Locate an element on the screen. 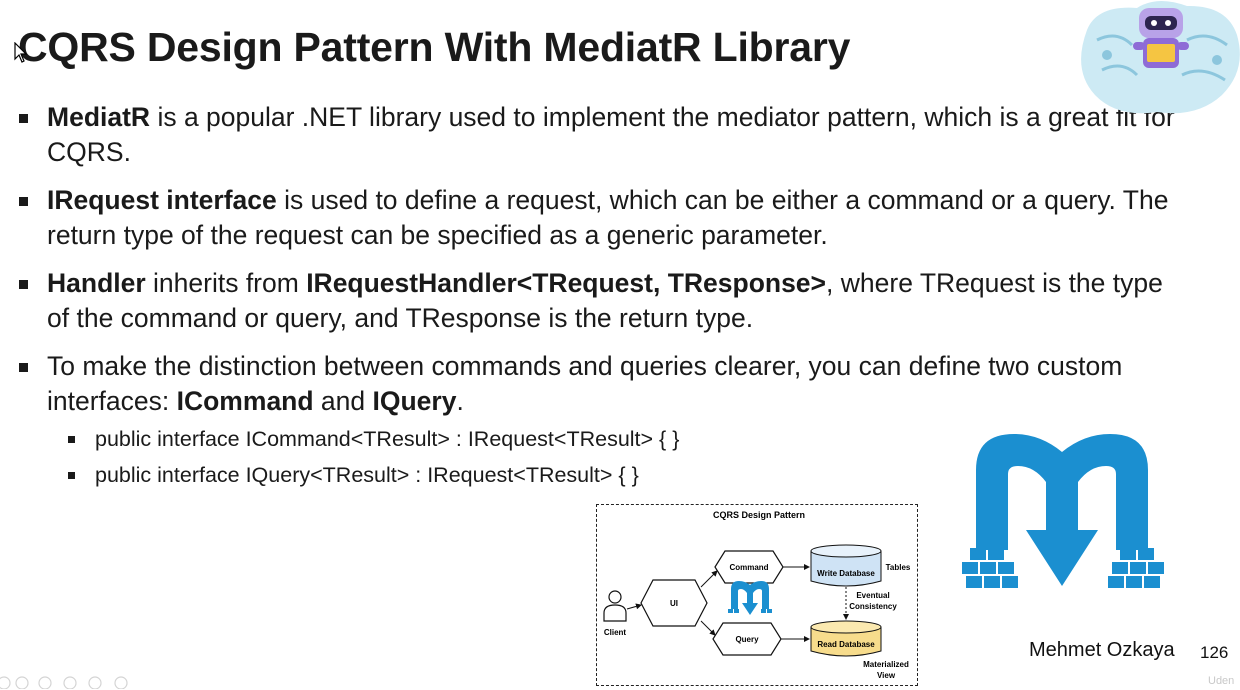  query-label: Query is located at coordinates (747, 639).